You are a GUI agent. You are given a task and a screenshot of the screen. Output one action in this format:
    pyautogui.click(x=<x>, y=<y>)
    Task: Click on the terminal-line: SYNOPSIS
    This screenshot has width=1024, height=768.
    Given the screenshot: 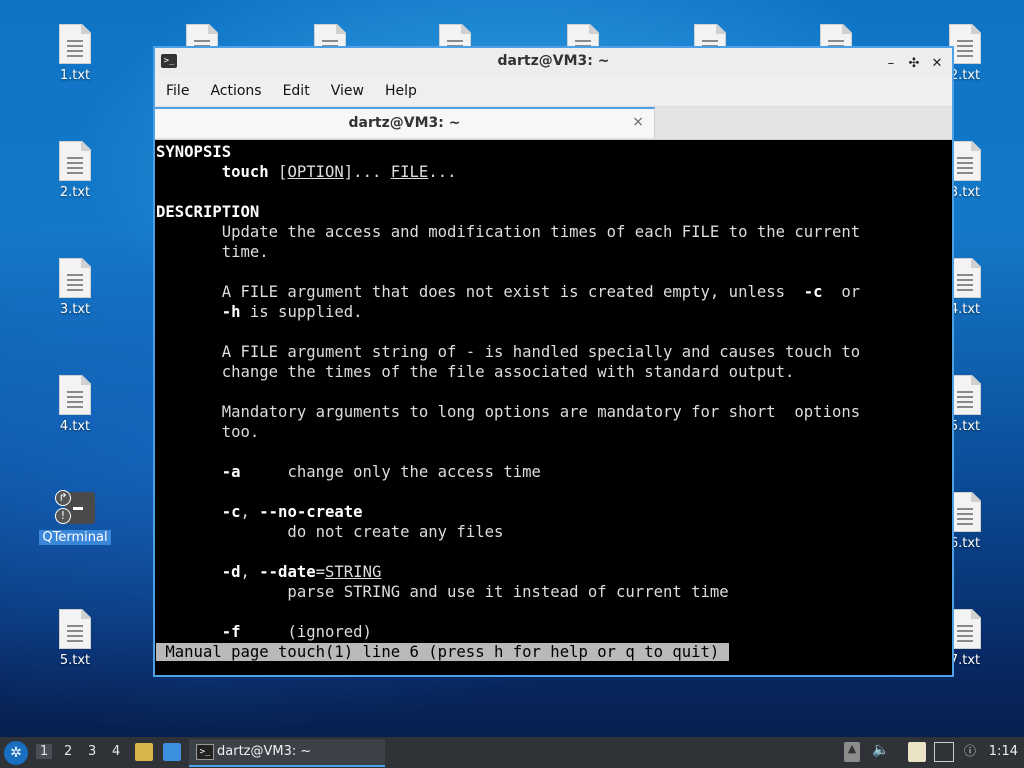 What is the action you would take?
    pyautogui.click(x=193, y=152)
    